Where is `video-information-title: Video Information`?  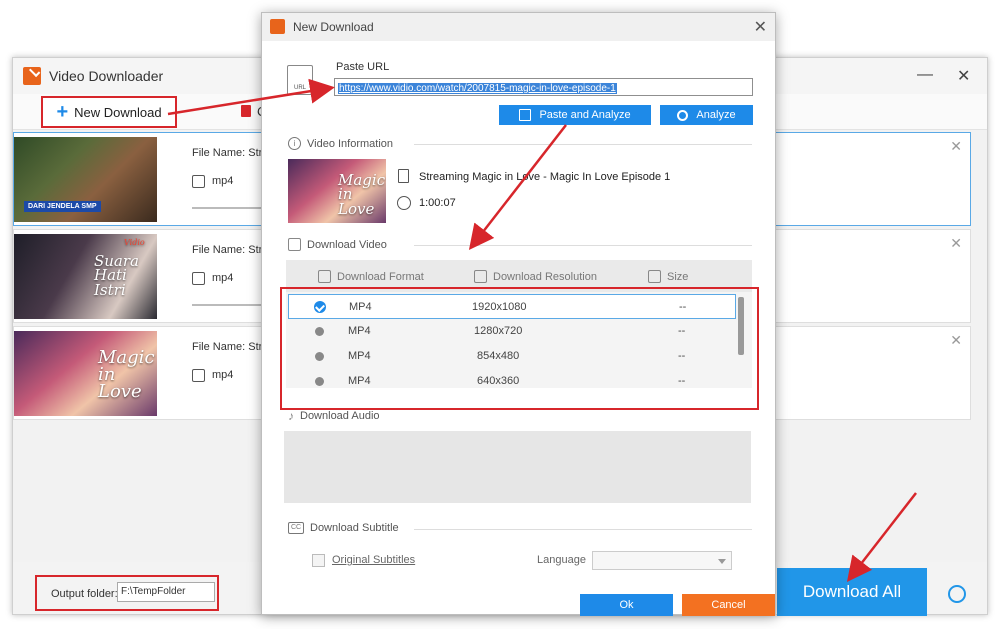 video-information-title: Video Information is located at coordinates (350, 143).